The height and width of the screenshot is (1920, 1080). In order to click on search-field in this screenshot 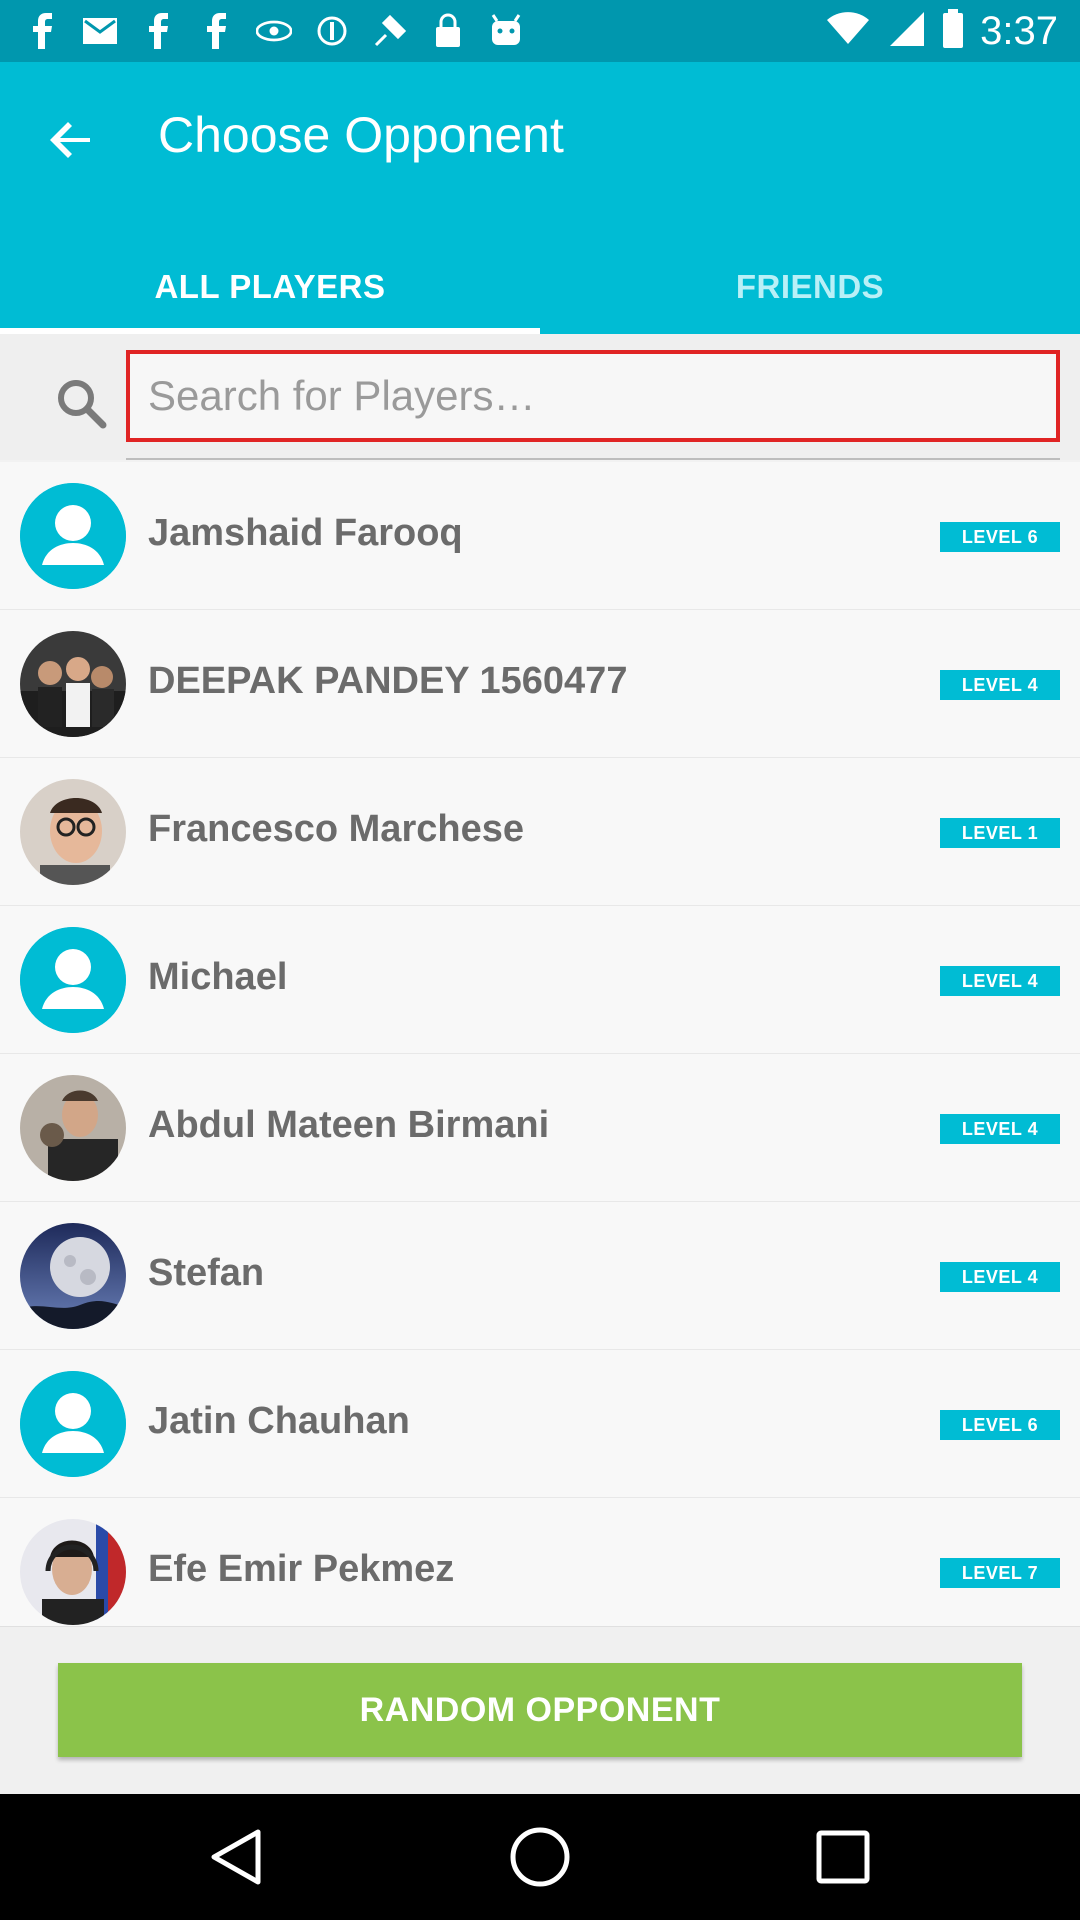, I will do `click(593, 396)`.